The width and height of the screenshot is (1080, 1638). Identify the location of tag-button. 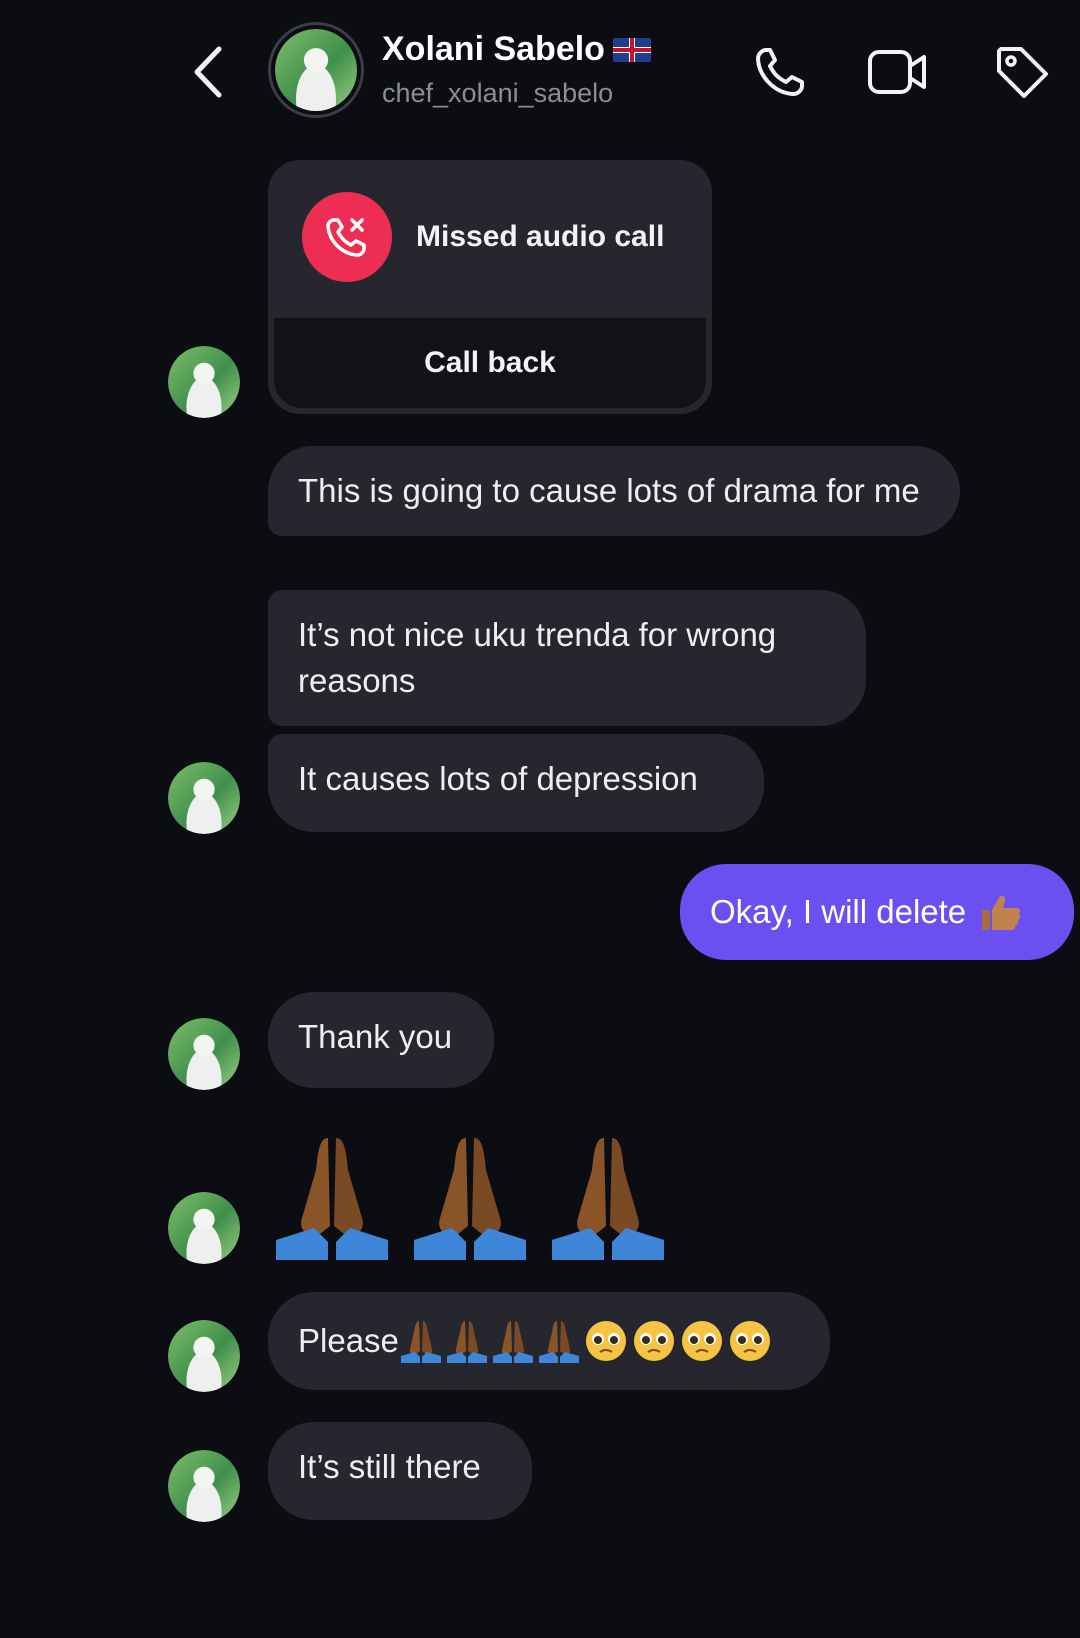
(1022, 72).